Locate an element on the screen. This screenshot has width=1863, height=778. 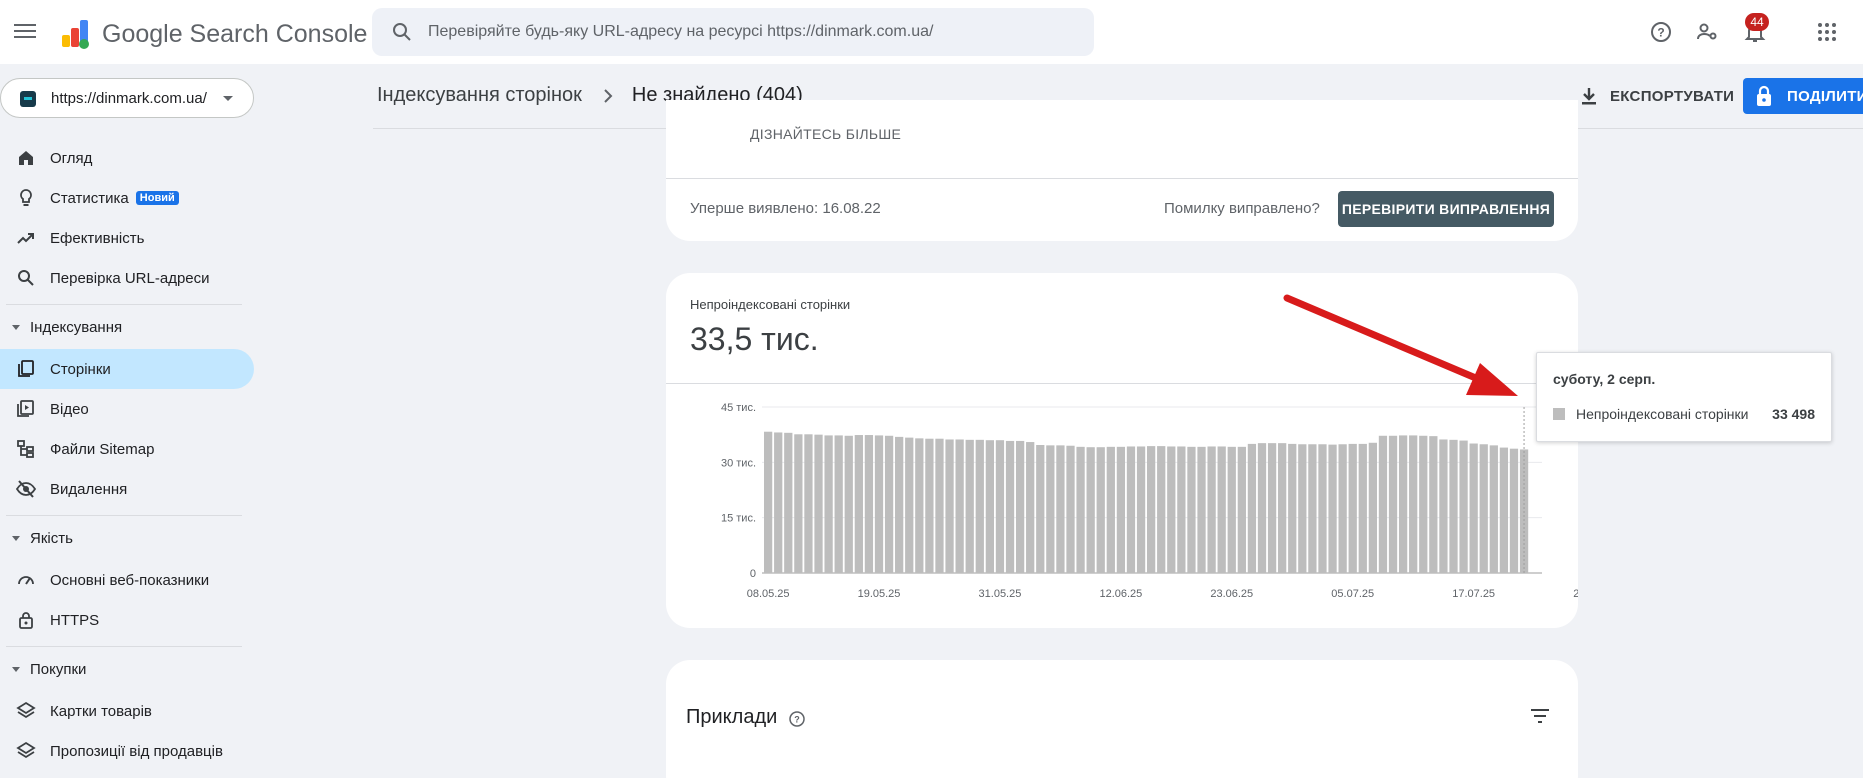
filter-icon is located at coordinates (1540, 716).